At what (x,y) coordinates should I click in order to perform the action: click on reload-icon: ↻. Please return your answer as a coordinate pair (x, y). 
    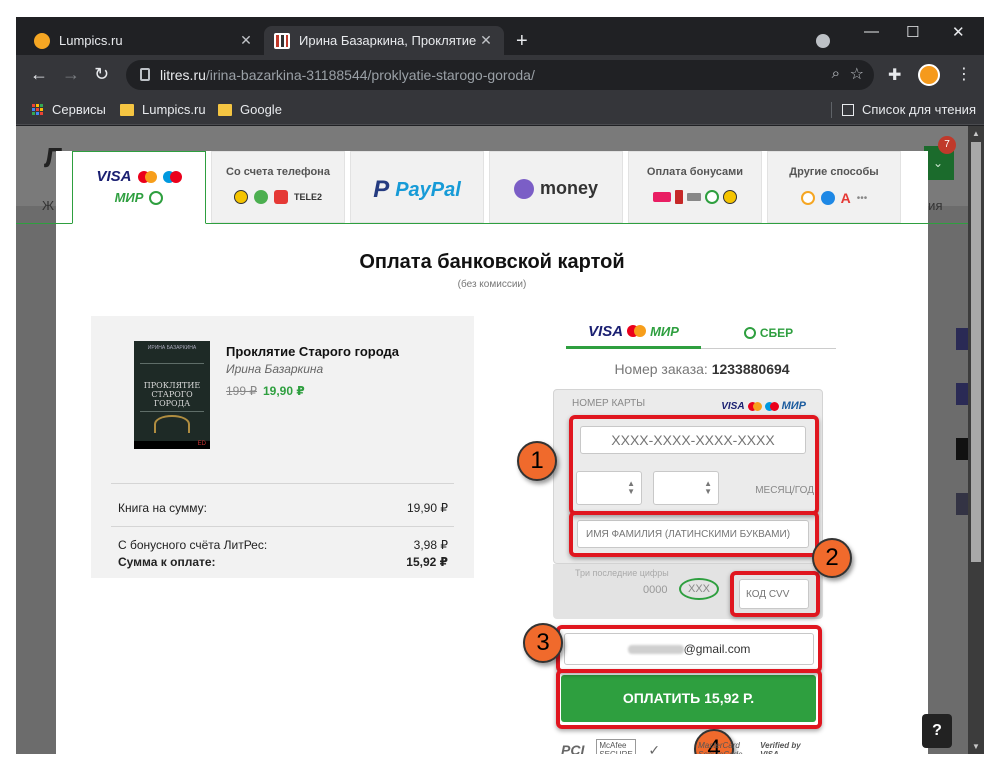
    Looking at the image, I should click on (101, 74).